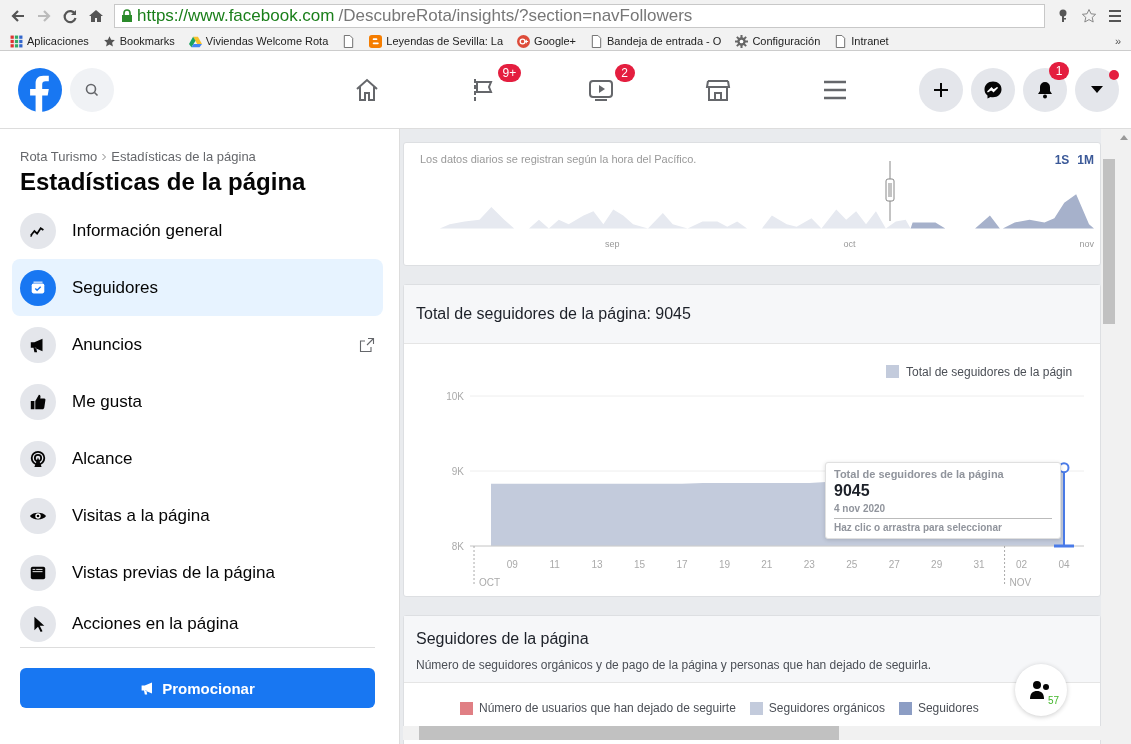 Image resolution: width=1131 pixels, height=744 pixels. What do you see at coordinates (752, 733) in the screenshot?
I see `horizontal-scrollbar` at bounding box center [752, 733].